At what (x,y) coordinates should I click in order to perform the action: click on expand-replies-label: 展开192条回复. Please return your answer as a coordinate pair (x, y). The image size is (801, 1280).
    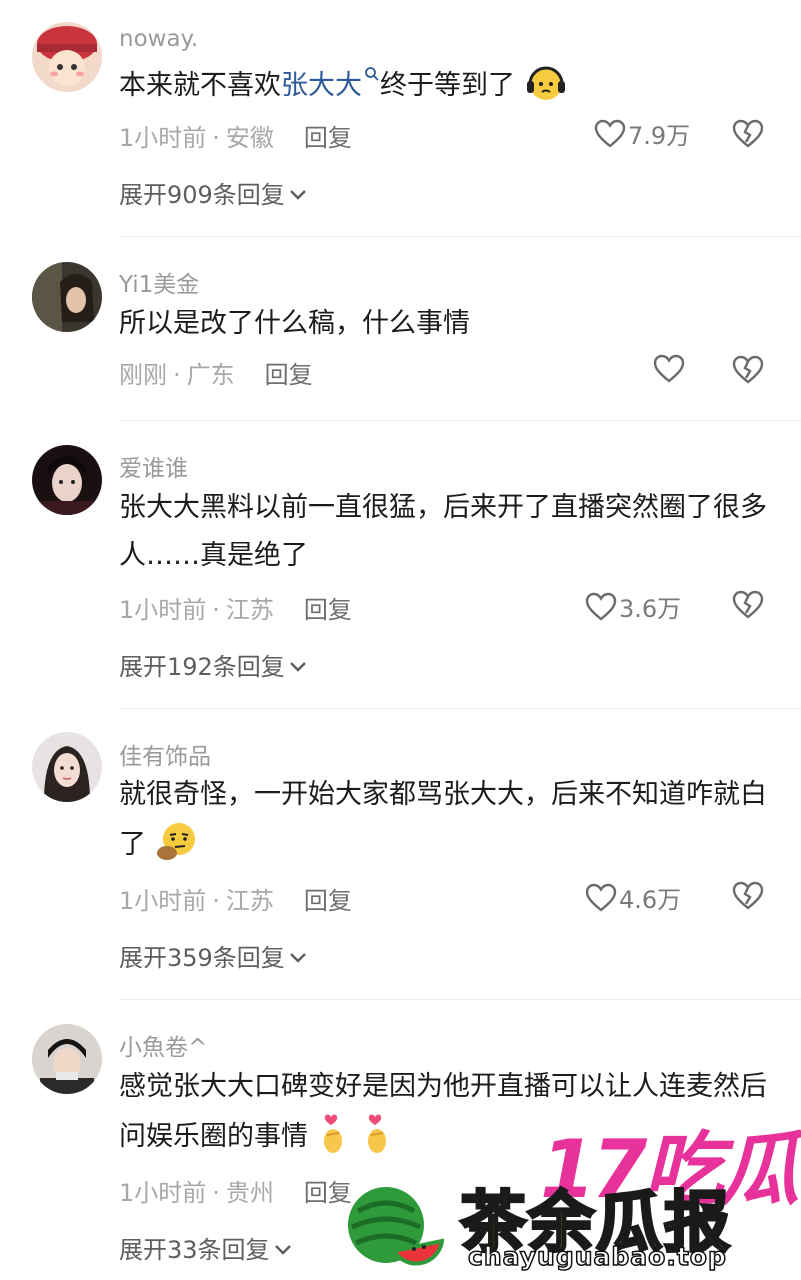
    Looking at the image, I should click on (202, 667).